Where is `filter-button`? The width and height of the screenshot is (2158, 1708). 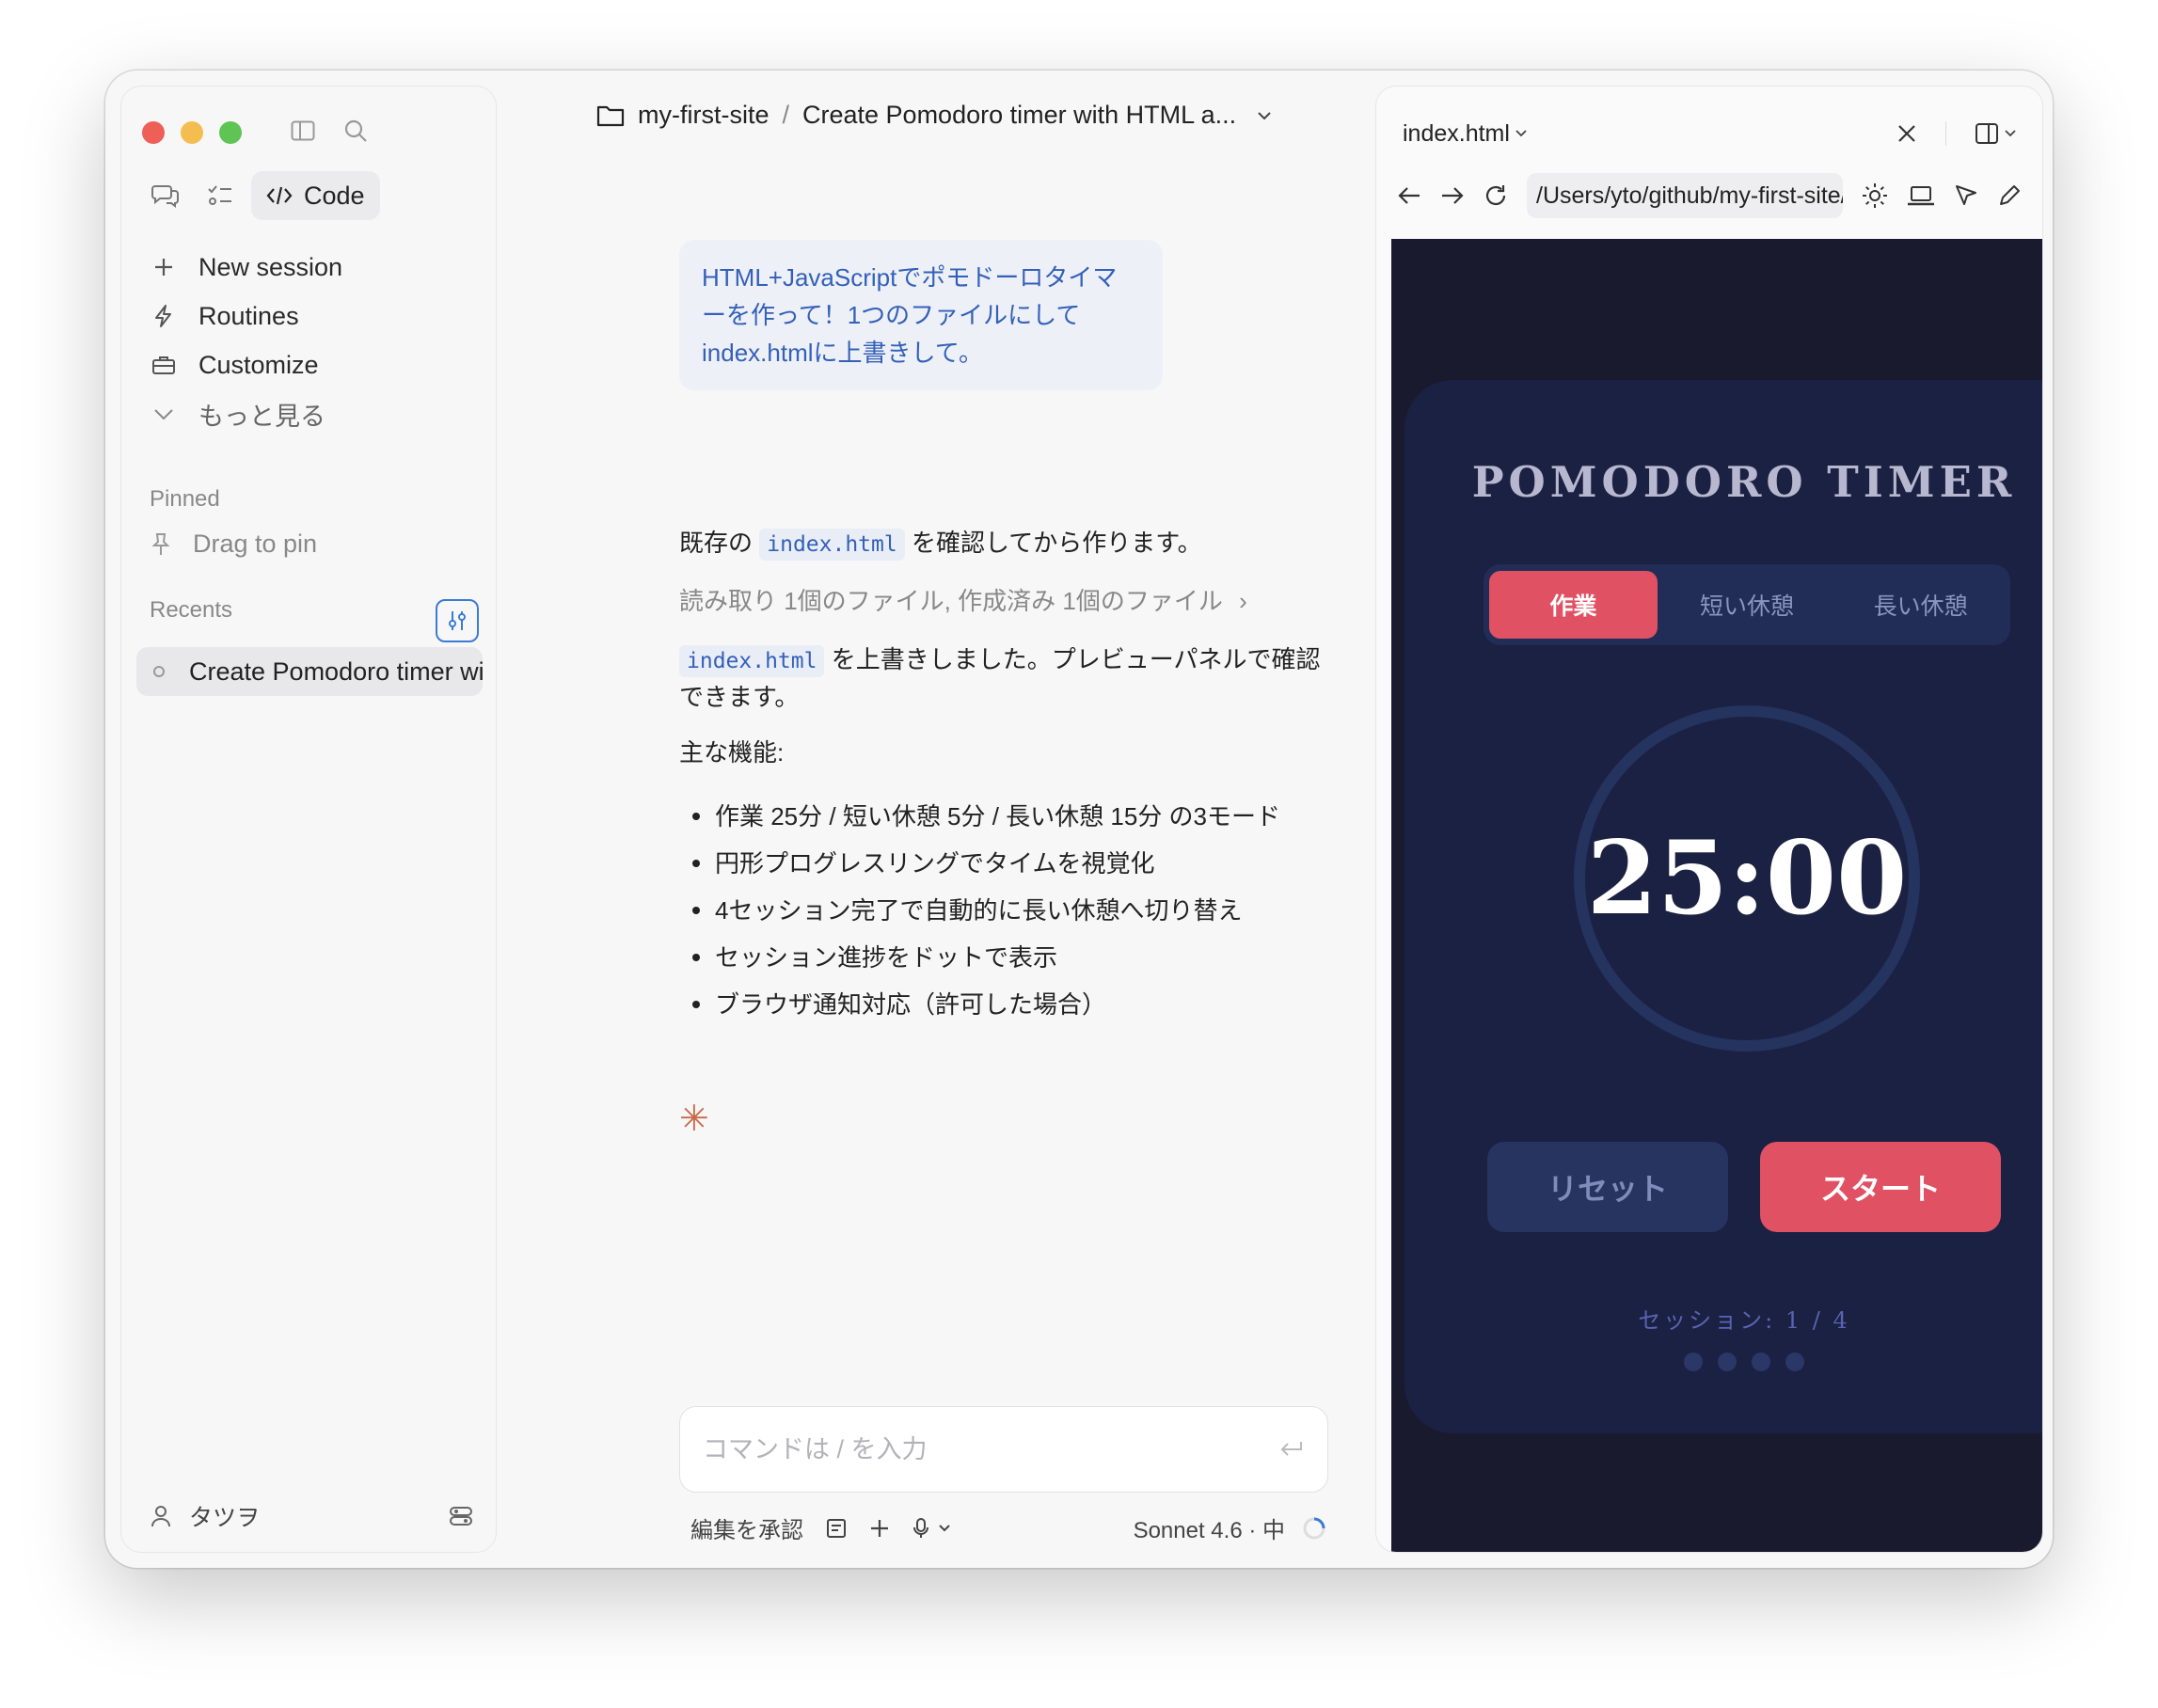
filter-button is located at coordinates (457, 621).